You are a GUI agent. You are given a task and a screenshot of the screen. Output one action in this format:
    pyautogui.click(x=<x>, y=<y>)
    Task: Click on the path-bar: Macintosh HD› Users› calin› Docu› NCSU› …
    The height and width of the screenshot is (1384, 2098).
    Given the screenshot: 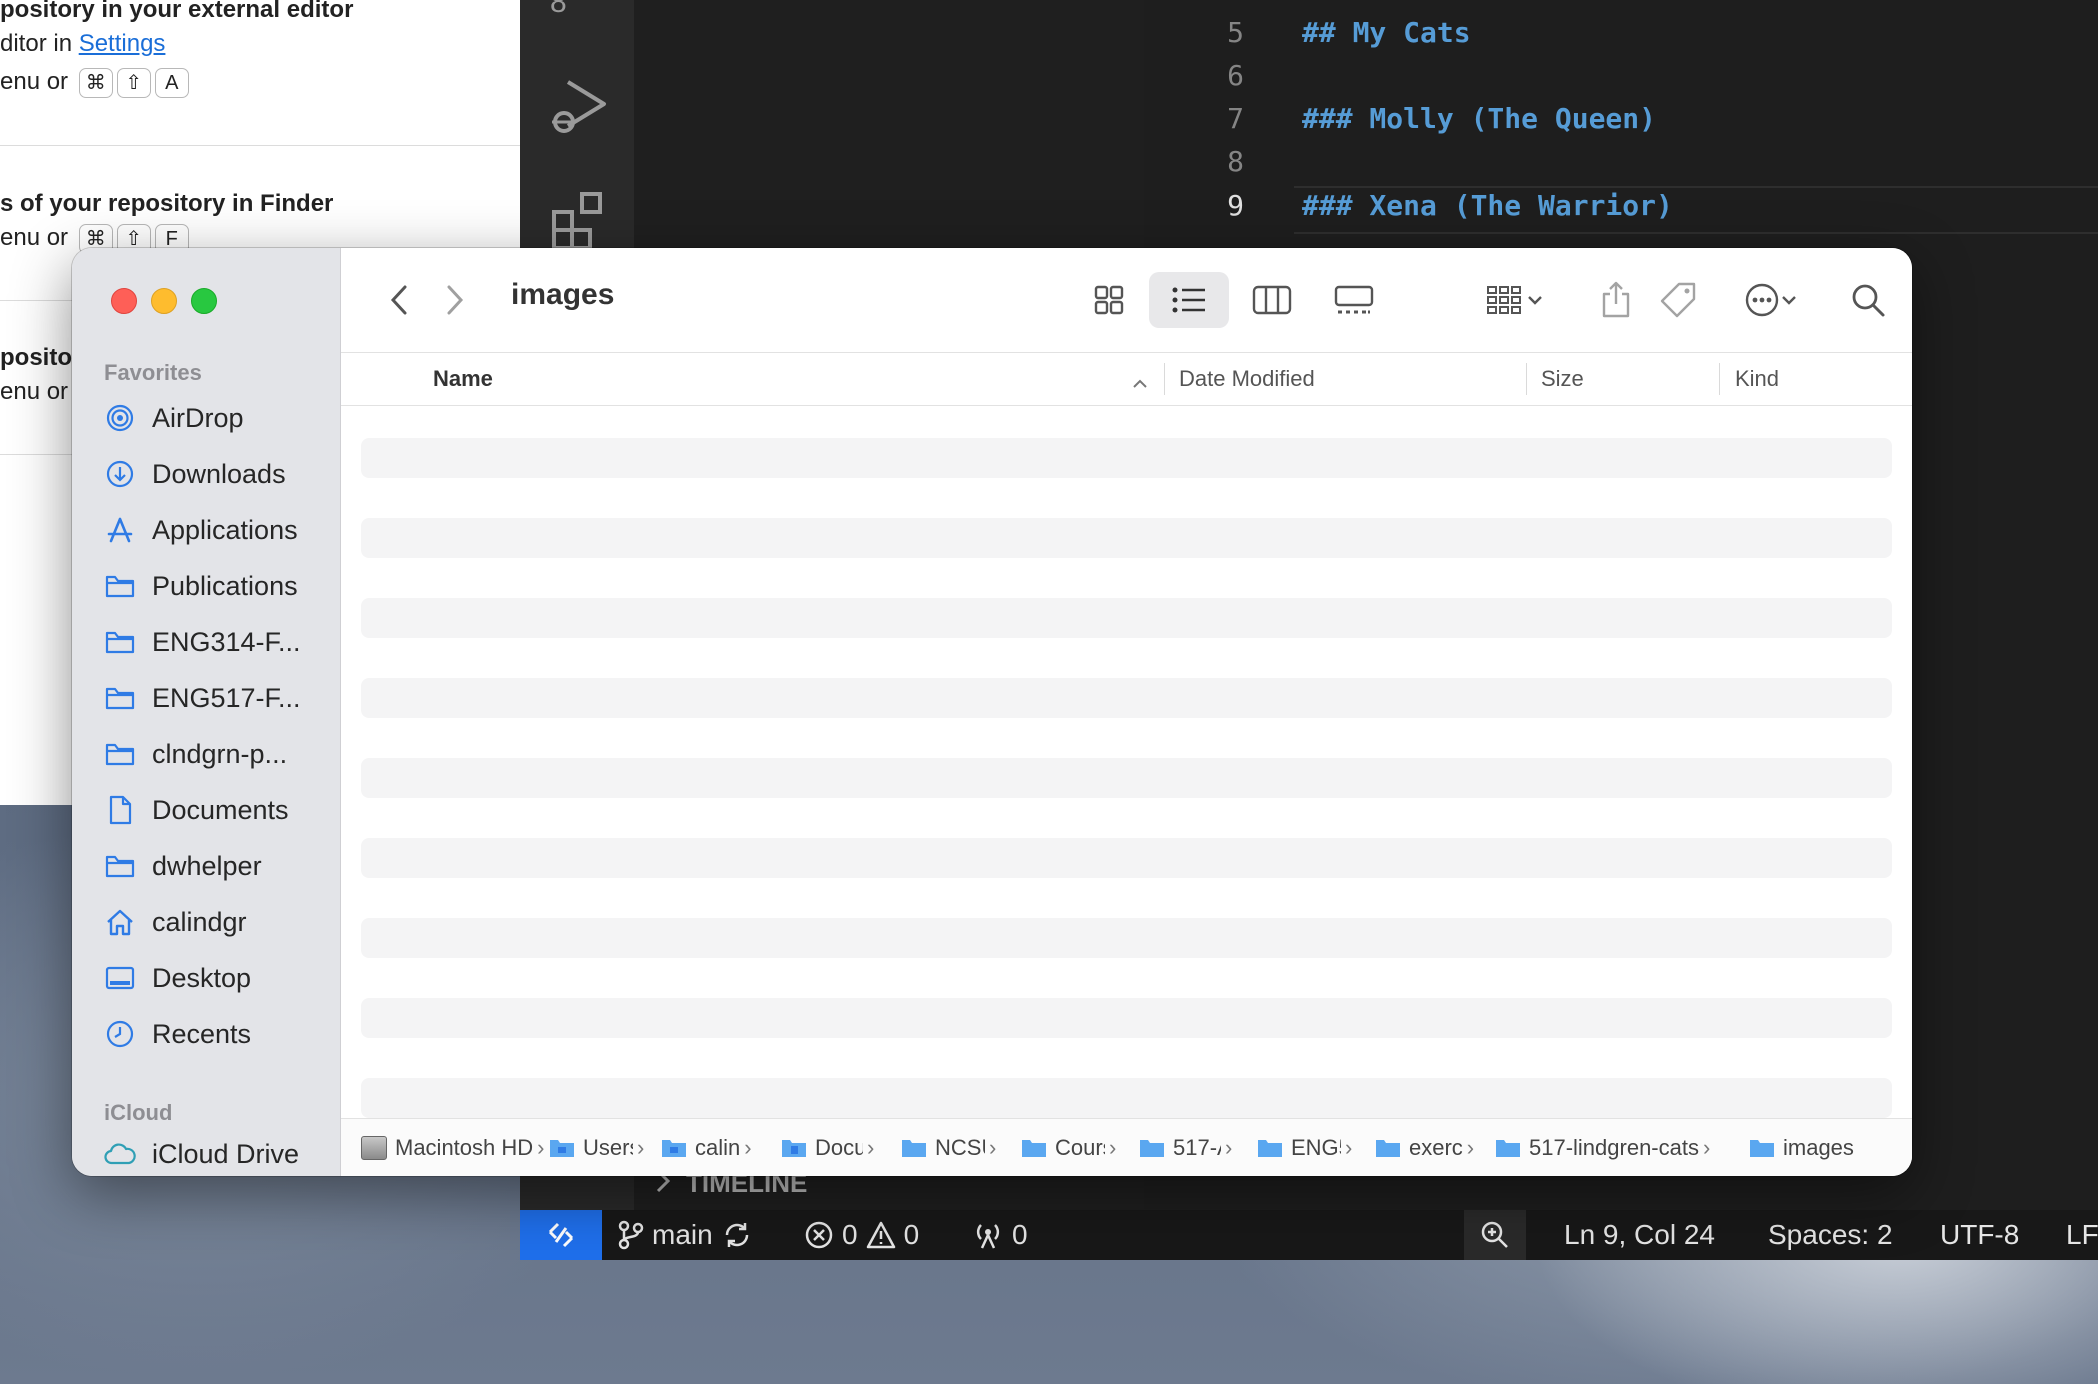 What is the action you would take?
    pyautogui.click(x=1126, y=1147)
    